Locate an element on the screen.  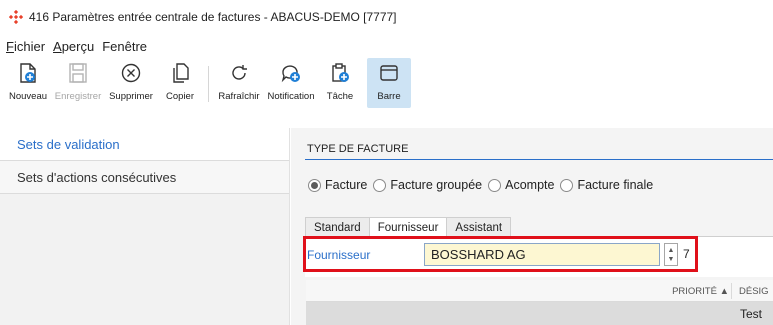
radio-label-acompte: Acompte is located at coordinates (530, 185).